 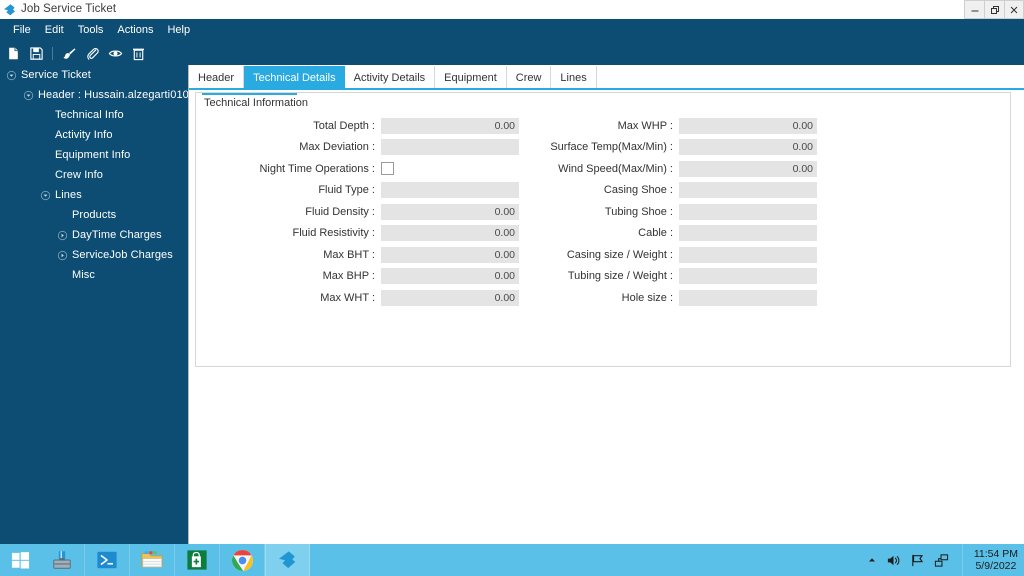 I want to click on attachment-icon, so click(x=92, y=53).